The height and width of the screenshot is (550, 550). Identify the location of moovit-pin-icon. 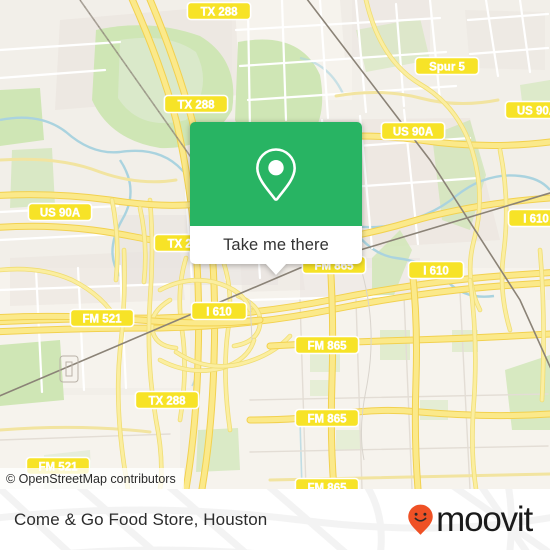
(420, 519).